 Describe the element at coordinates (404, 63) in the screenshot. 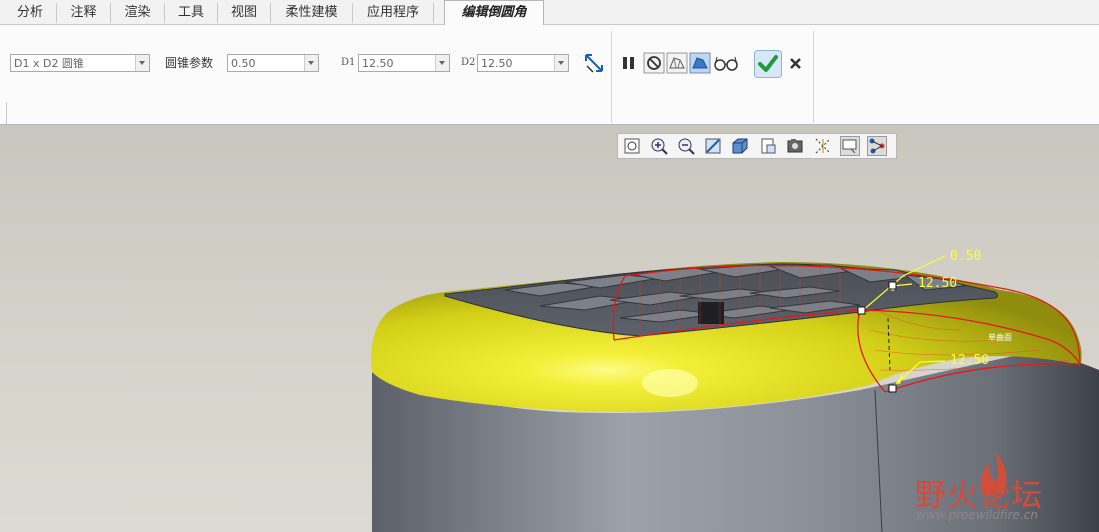

I see `d1-input: 12.50` at that location.